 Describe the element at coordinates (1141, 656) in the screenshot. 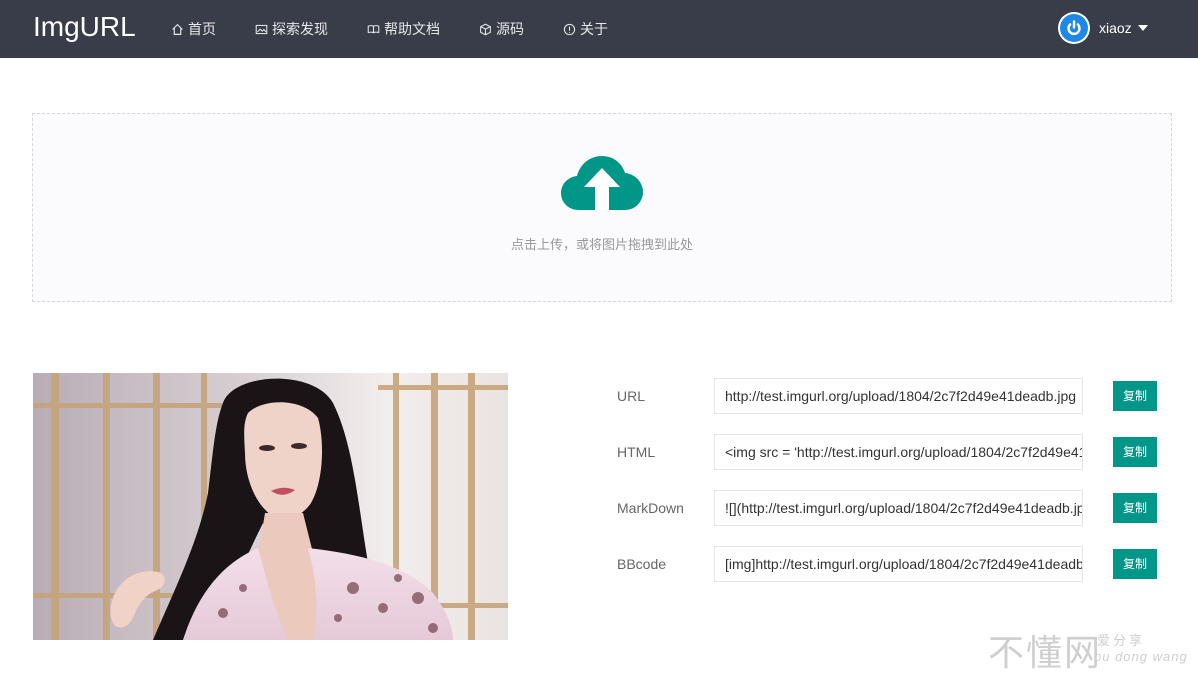

I see `watermark-pinyin: bu dong wang` at that location.